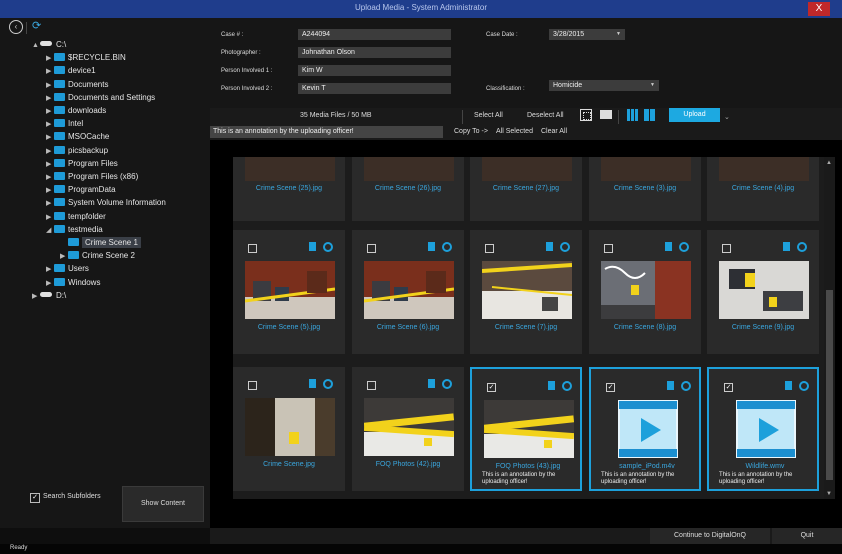 The width and height of the screenshot is (842, 554). I want to click on upload-button: Upload, so click(694, 115).